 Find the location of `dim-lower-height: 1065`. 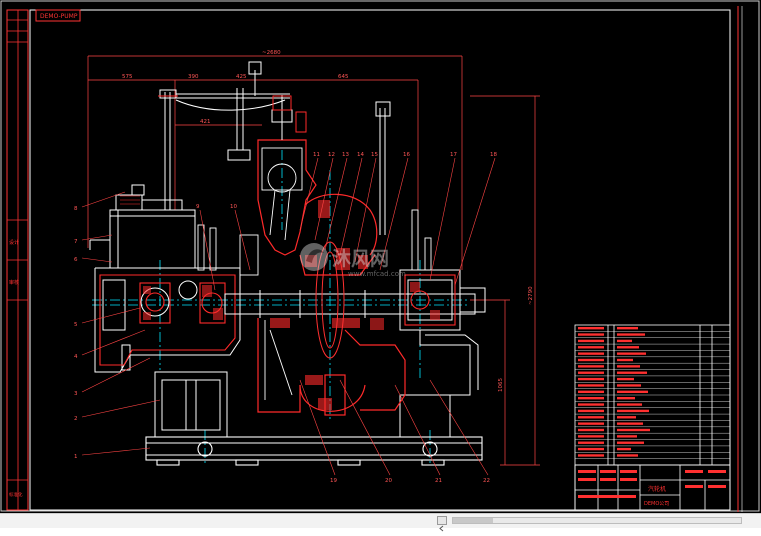

dim-lower-height: 1065 is located at coordinates (501, 385).